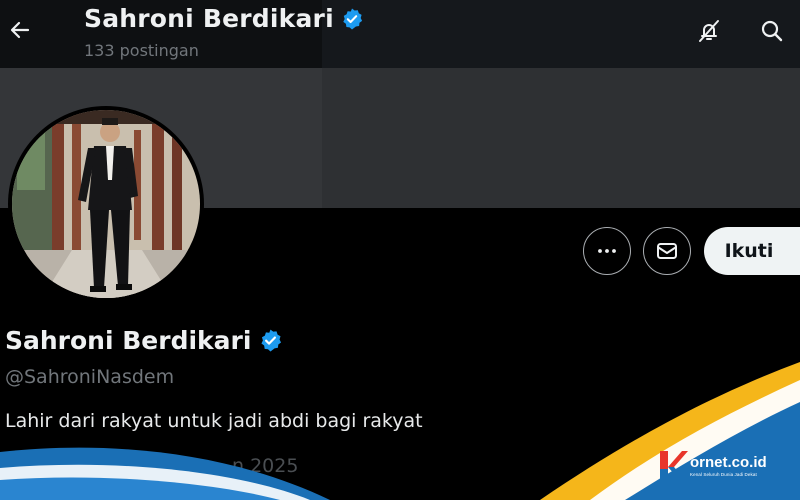  I want to click on back-button, so click(20, 30).